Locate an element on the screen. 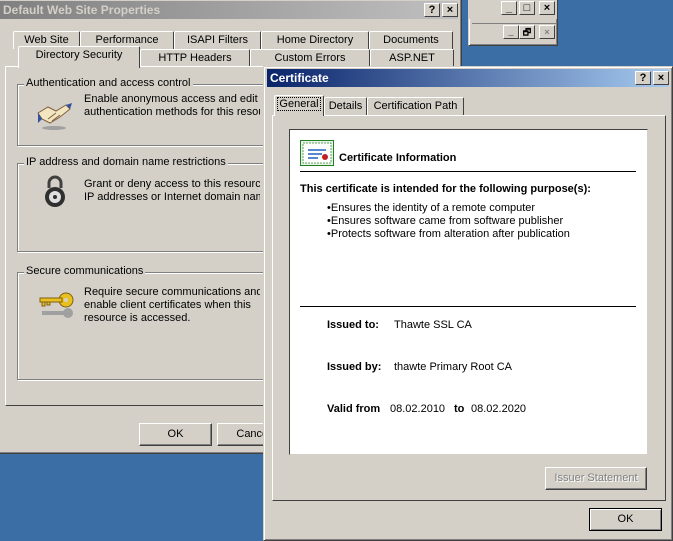 The image size is (673, 541). certificate-titlebar: Certificate is located at coordinates (468, 78).